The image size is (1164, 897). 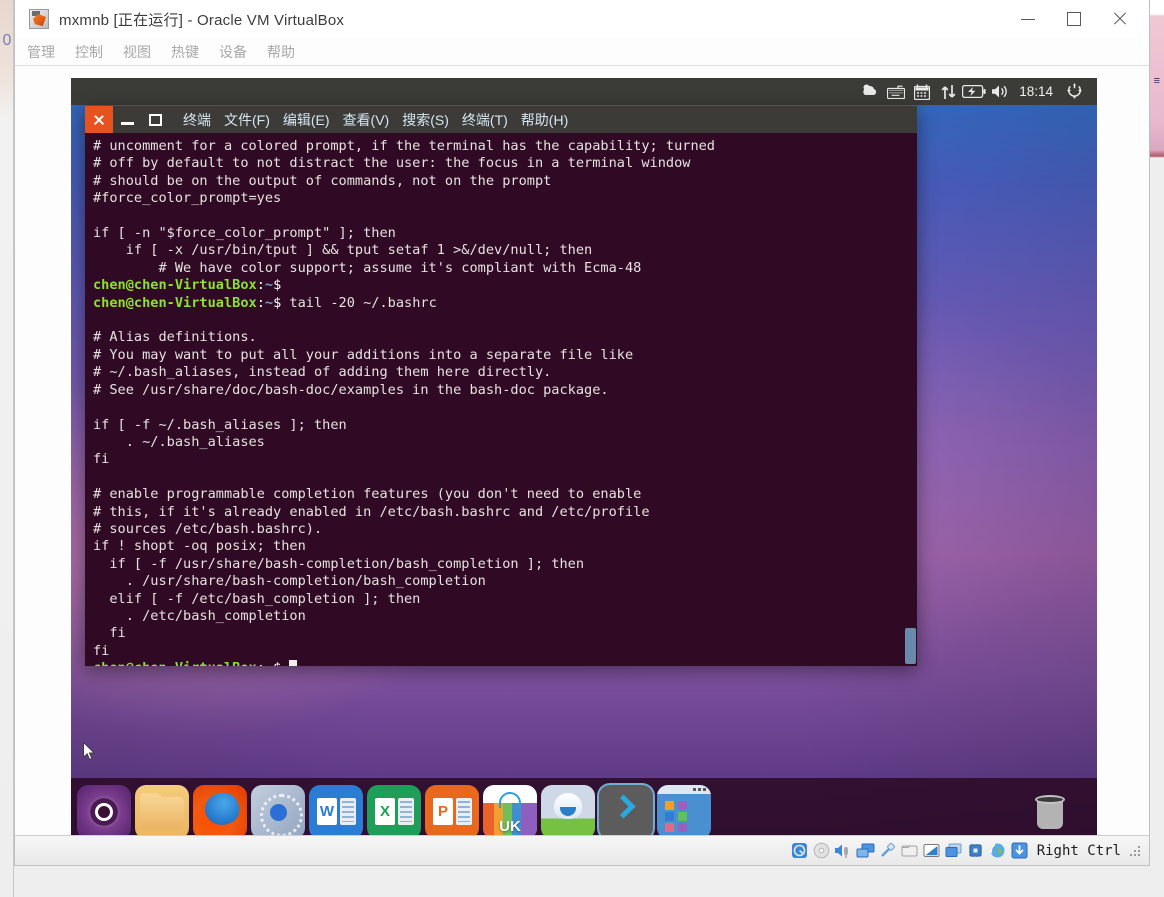 I want to click on dock-item-amazon: UK, so click(x=510, y=812).